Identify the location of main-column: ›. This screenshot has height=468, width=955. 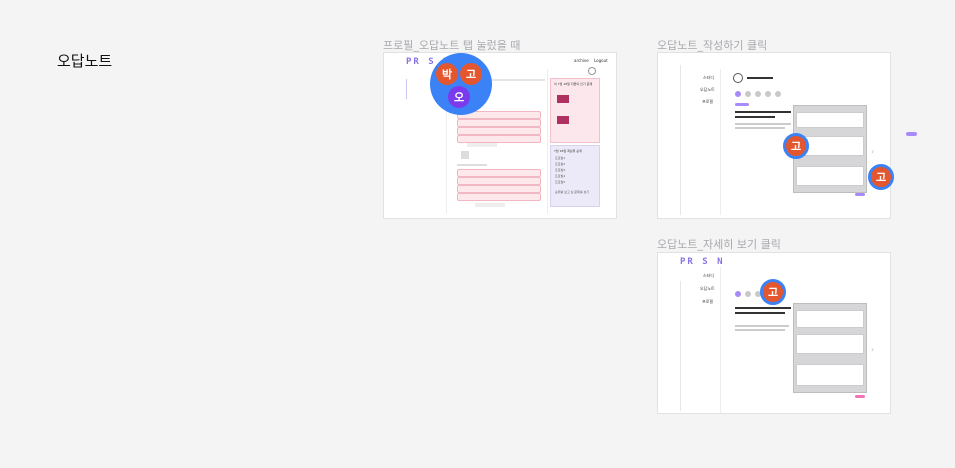
(803, 340).